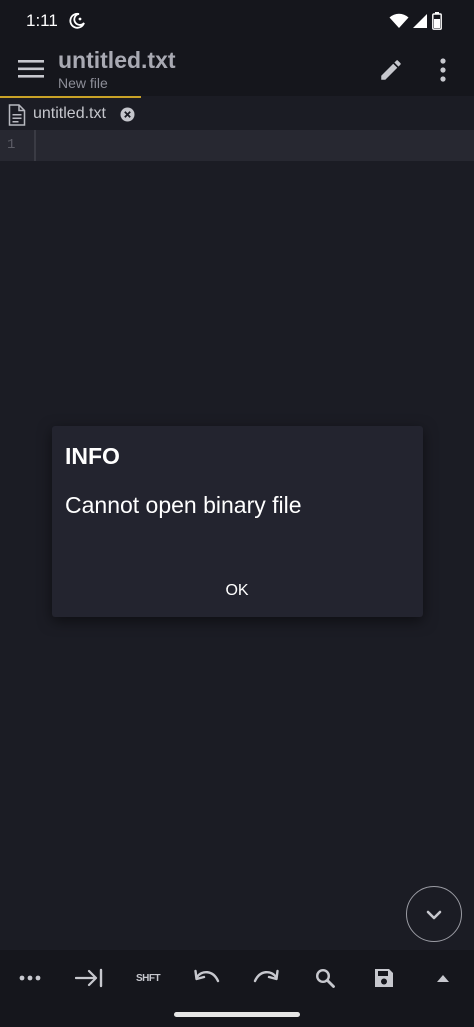 The width and height of the screenshot is (474, 1027). I want to click on tab-key-icon, so click(89, 978).